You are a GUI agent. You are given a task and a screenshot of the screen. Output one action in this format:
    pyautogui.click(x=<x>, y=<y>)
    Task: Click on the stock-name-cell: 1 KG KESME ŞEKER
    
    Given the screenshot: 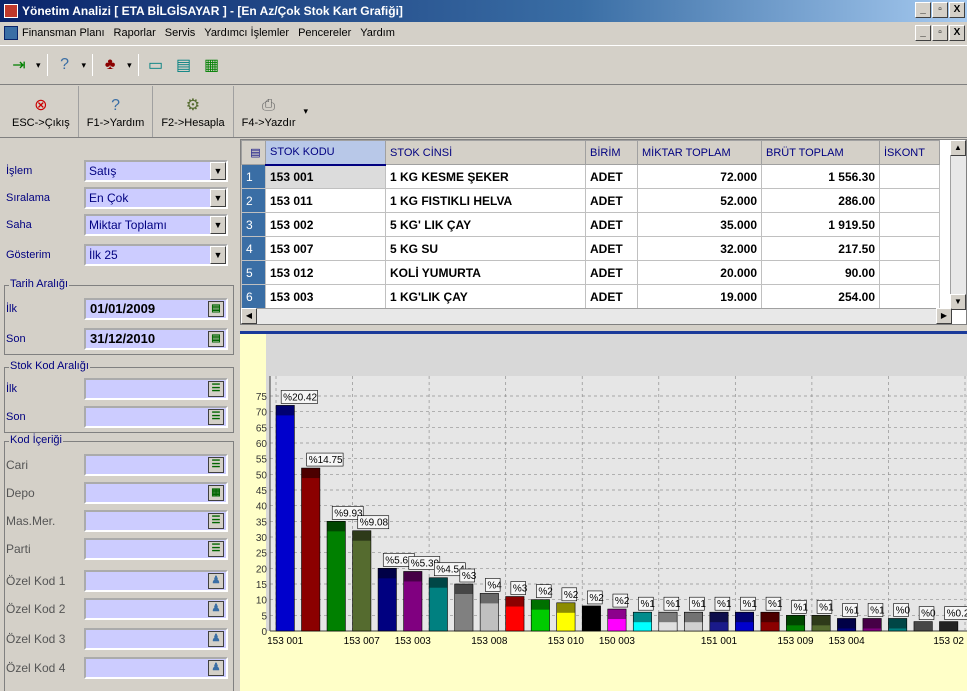 What is the action you would take?
    pyautogui.click(x=485, y=176)
    